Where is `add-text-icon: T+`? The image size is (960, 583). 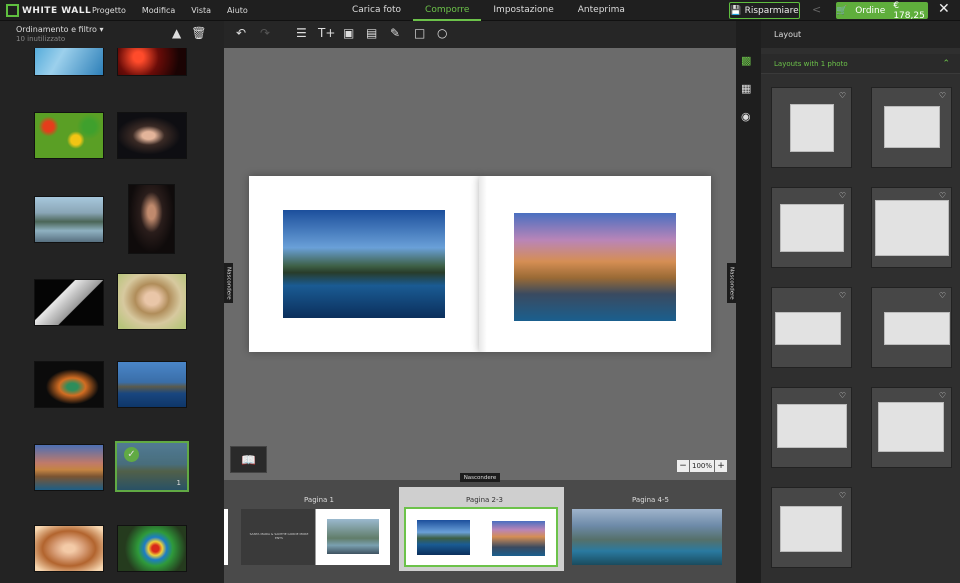 add-text-icon: T+ is located at coordinates (326, 33).